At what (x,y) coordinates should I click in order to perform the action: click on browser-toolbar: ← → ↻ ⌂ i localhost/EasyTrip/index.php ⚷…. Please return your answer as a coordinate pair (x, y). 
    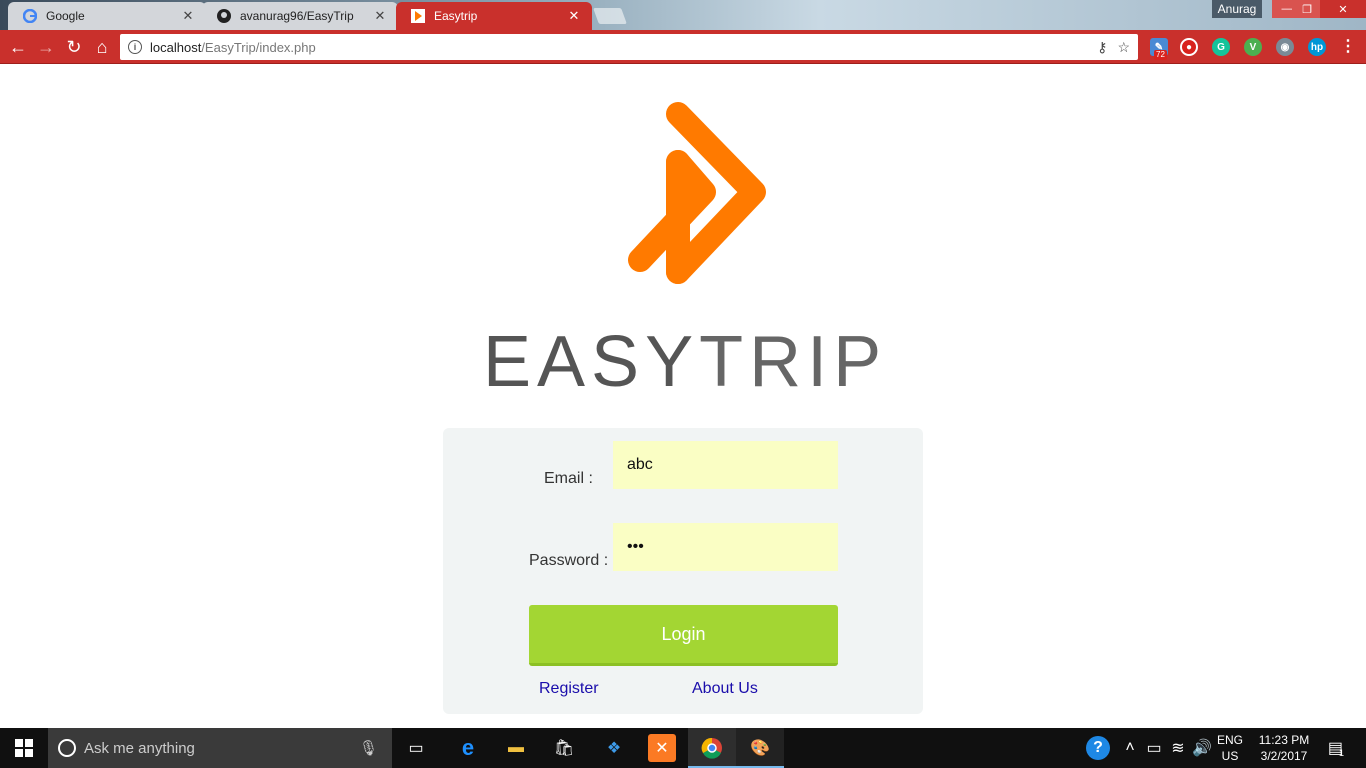
    Looking at the image, I should click on (683, 47).